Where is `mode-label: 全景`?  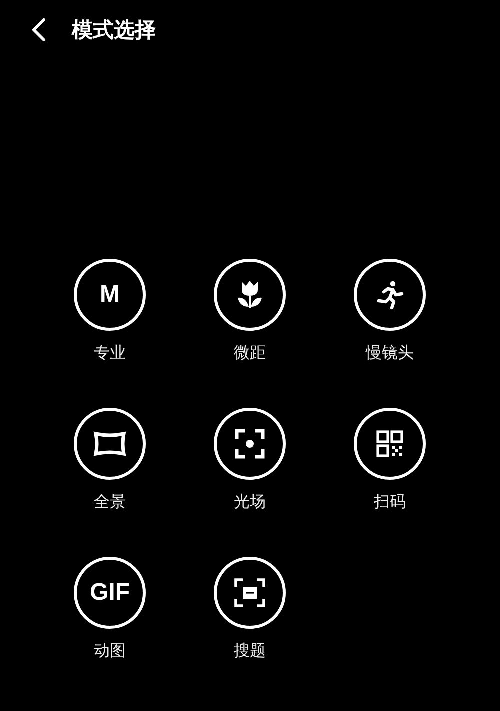 mode-label: 全景 is located at coordinates (110, 502).